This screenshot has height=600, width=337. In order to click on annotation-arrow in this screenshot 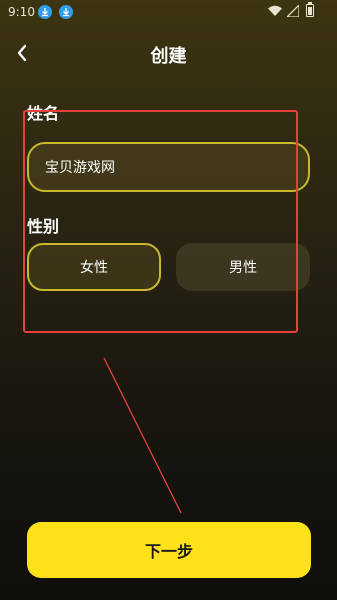, I will do `click(142, 435)`.